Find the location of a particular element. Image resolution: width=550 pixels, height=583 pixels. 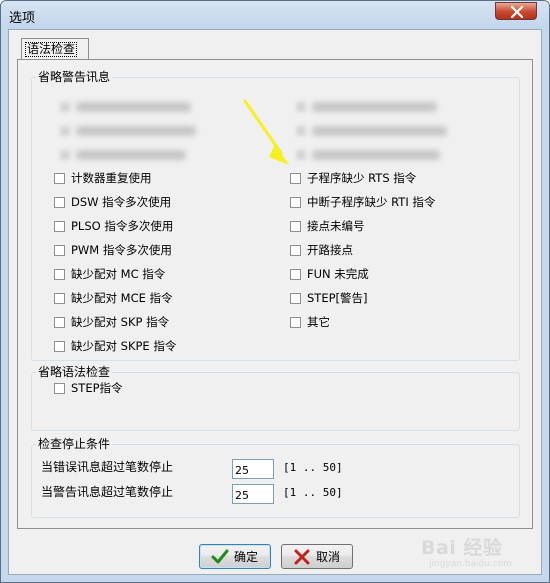

checkbox-label: FUN 未完成 is located at coordinates (338, 274).